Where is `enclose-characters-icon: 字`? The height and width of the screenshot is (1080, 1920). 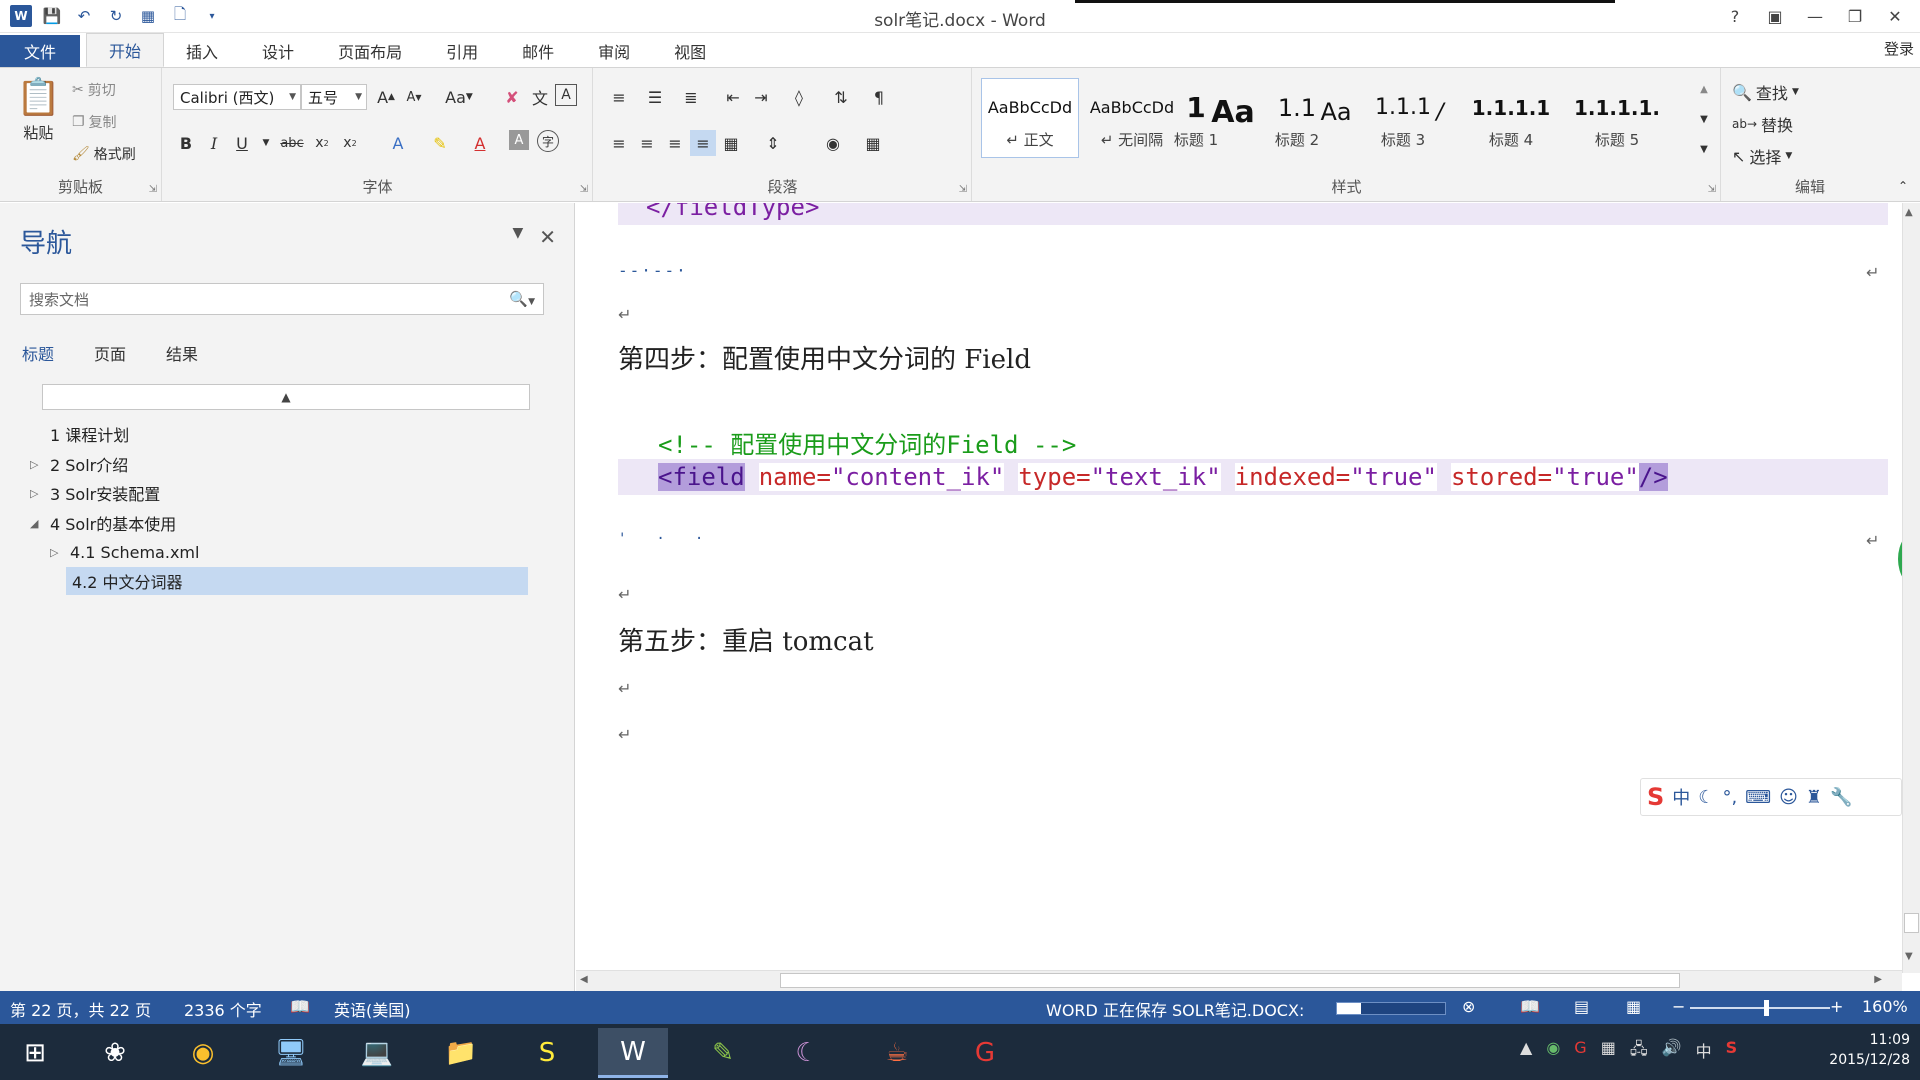
enclose-characters-icon: 字 is located at coordinates (548, 141).